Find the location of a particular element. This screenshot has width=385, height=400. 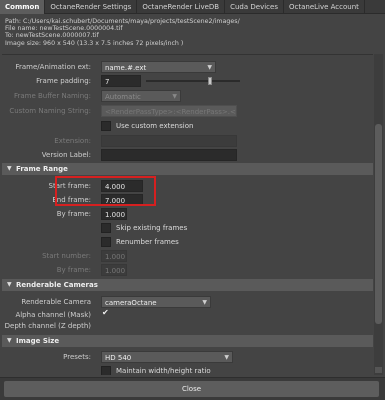

start-number-label: Start number: is located at coordinates (66, 256).